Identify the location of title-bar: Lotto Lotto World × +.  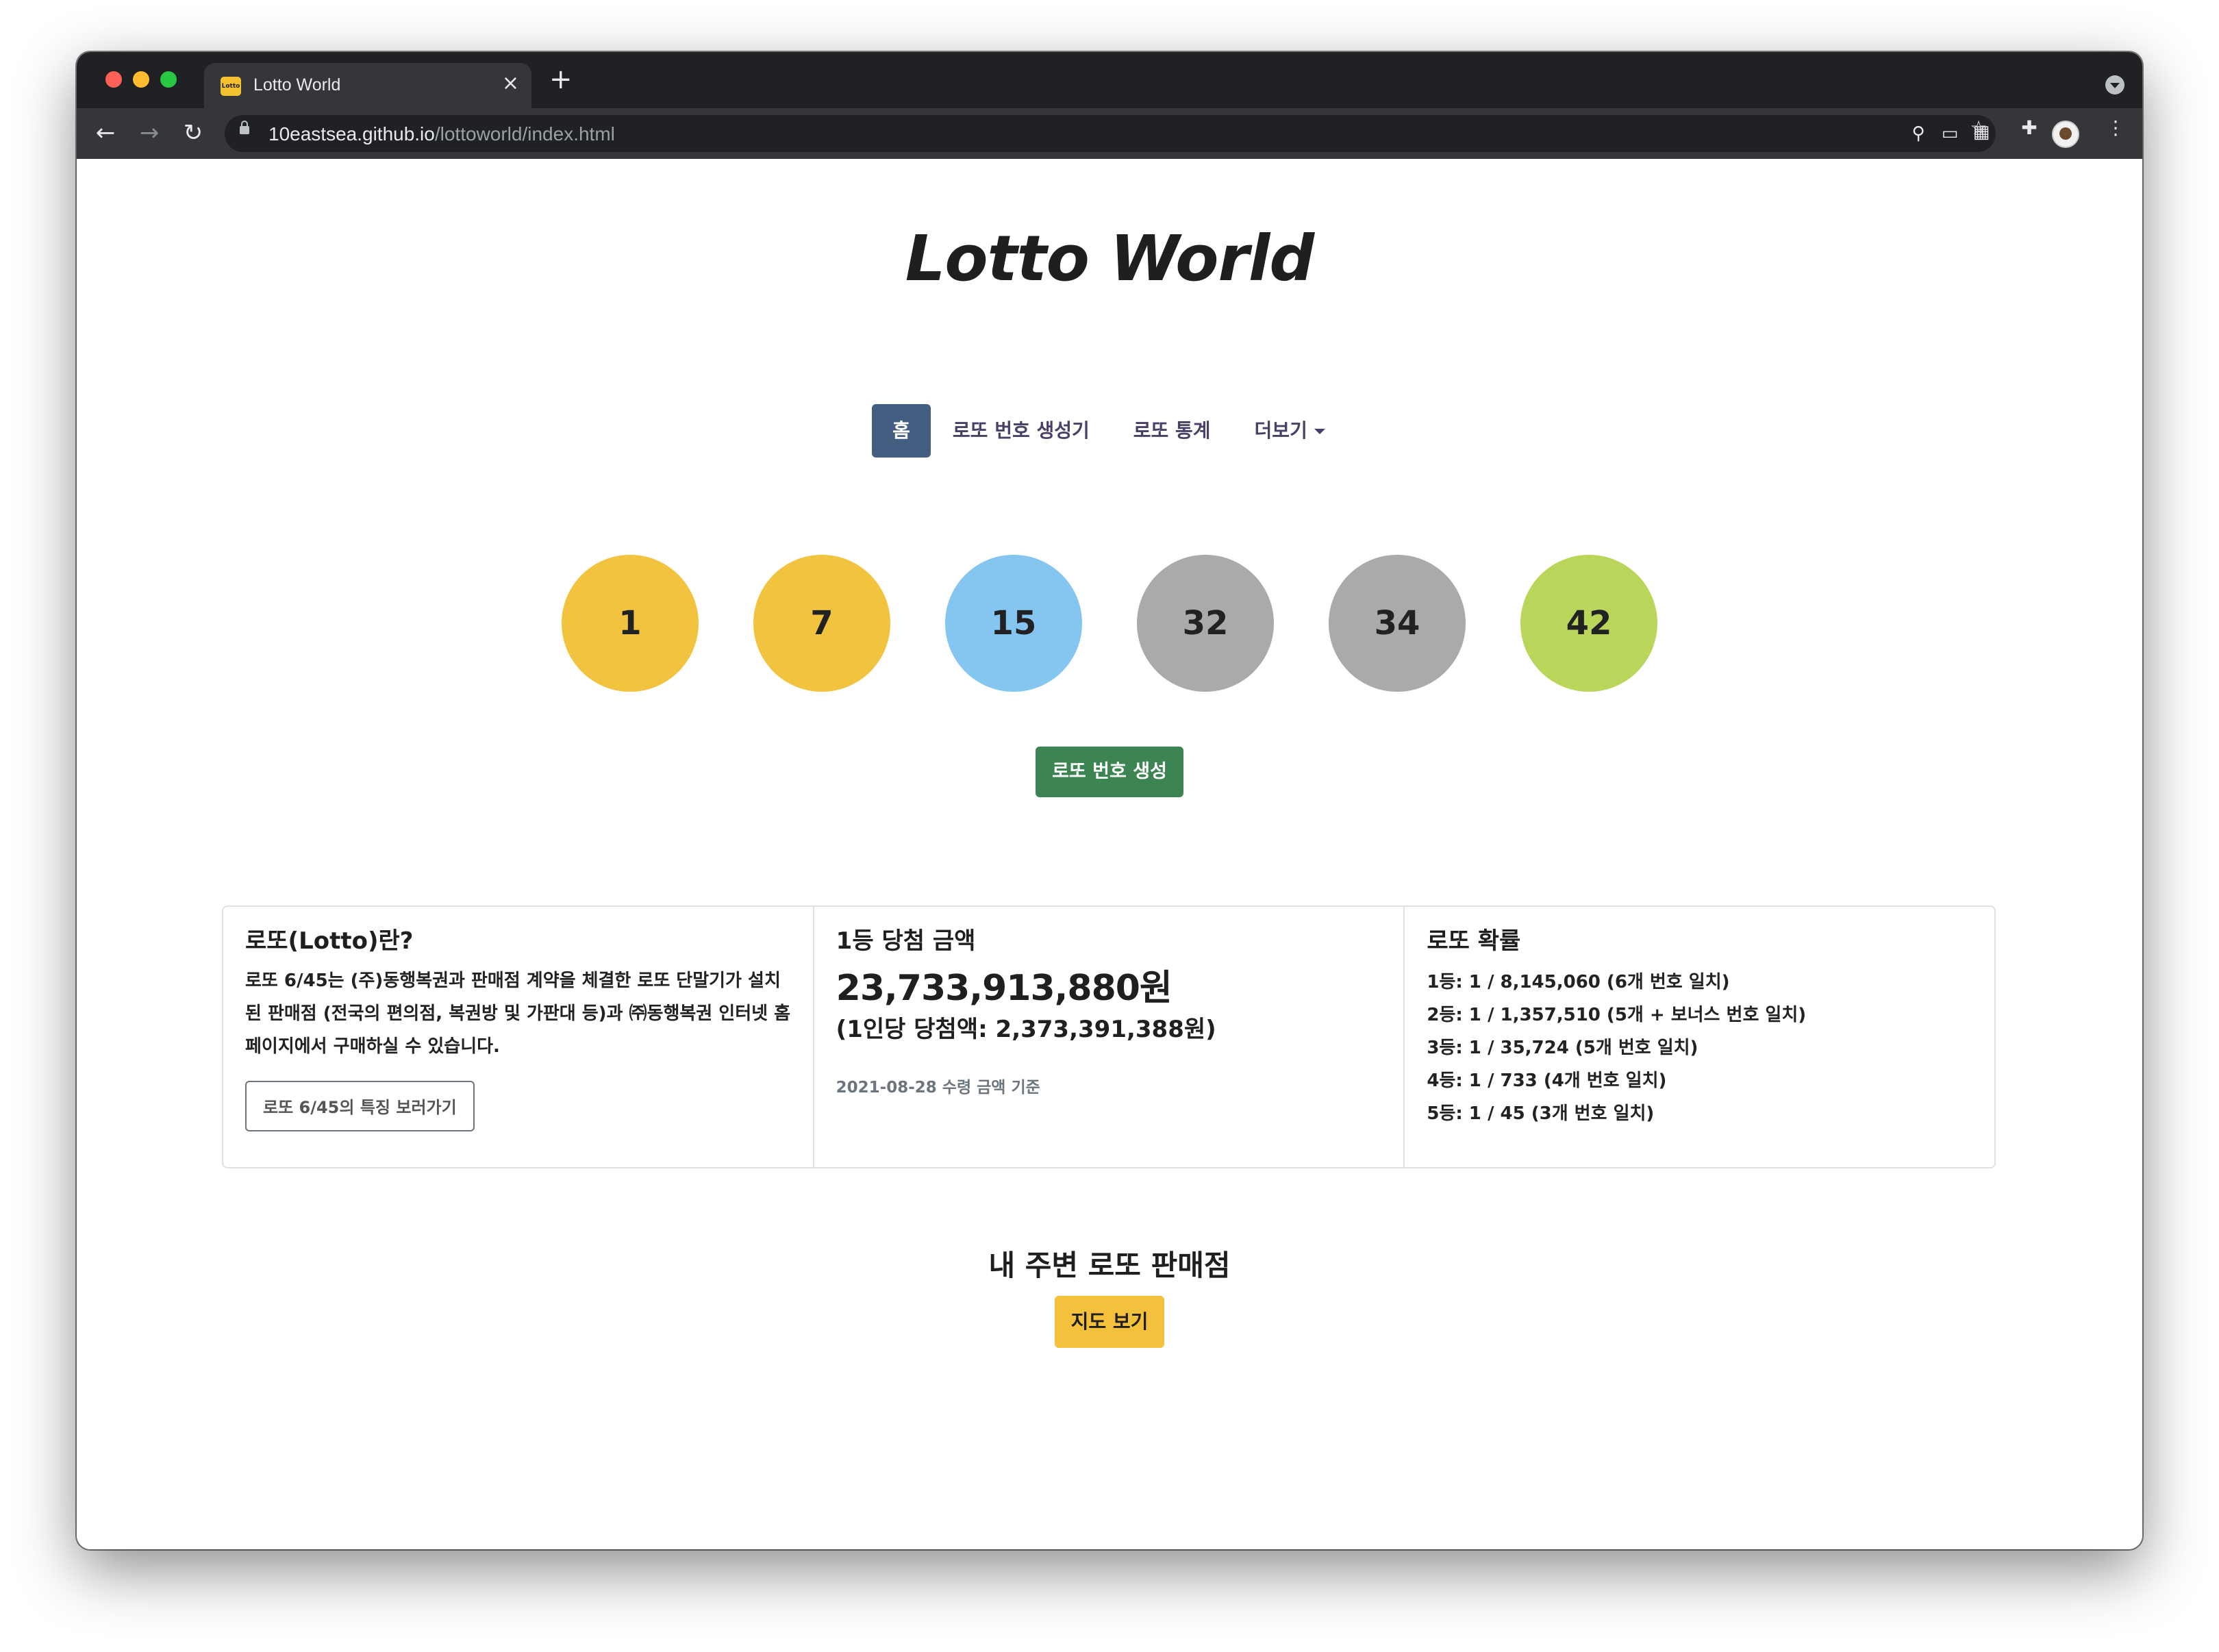
(1109, 80).